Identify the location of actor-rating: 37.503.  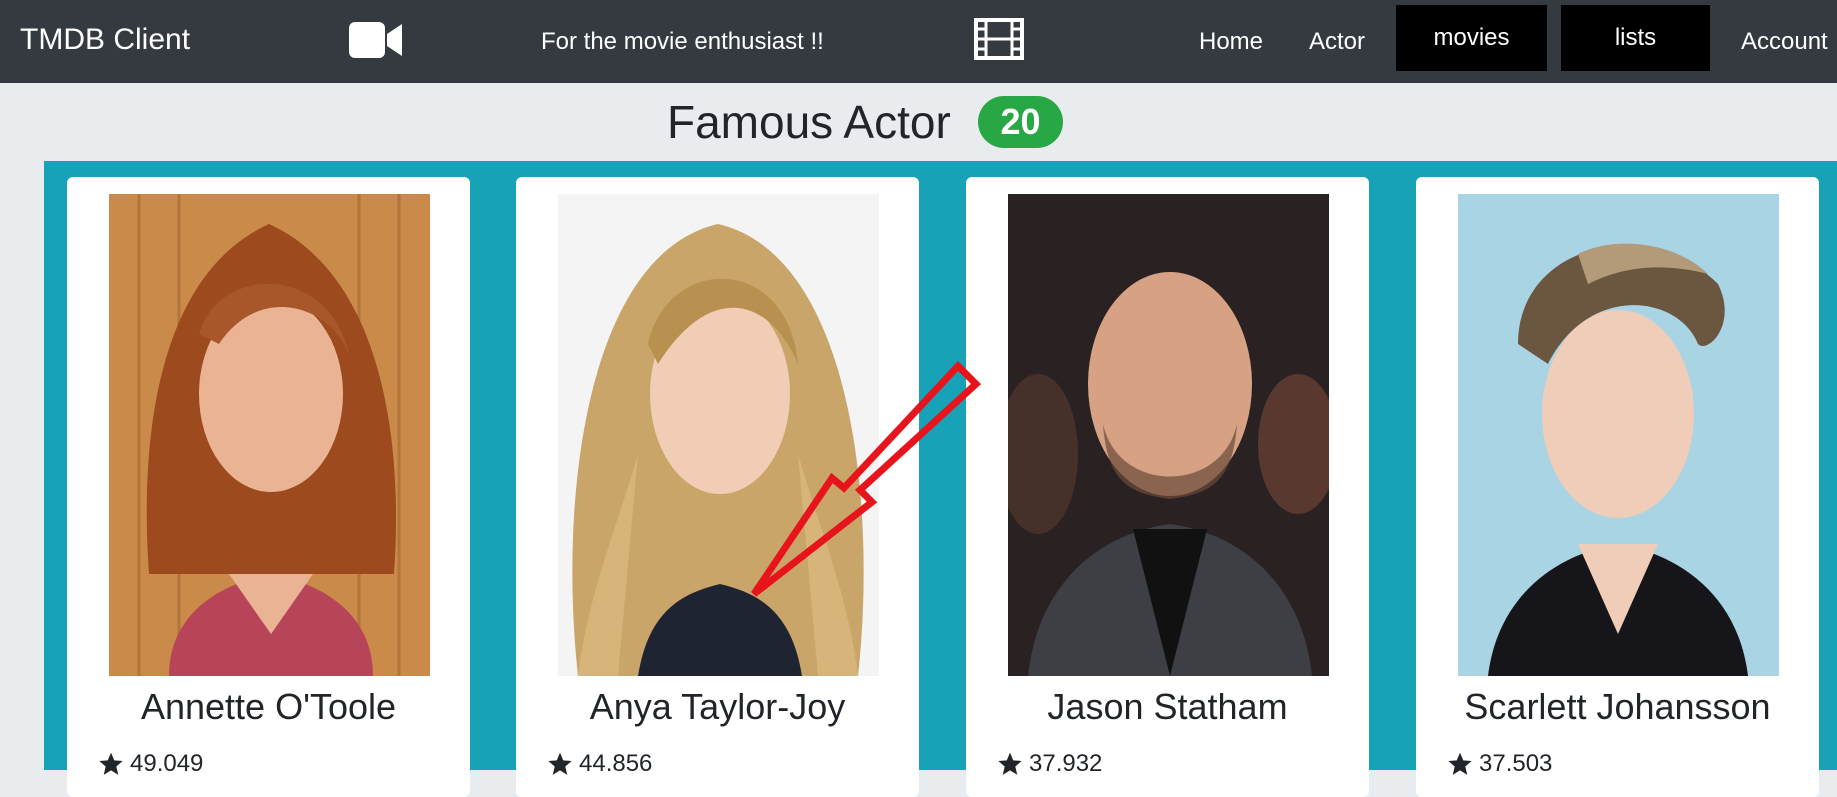
(1499, 764).